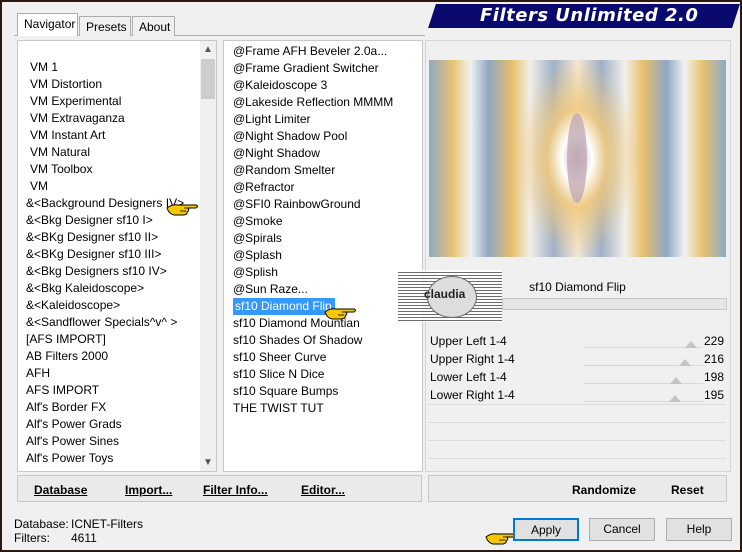 The image size is (742, 552). What do you see at coordinates (62, 390) in the screenshot?
I see `category-item: AFS IMPORT` at bounding box center [62, 390].